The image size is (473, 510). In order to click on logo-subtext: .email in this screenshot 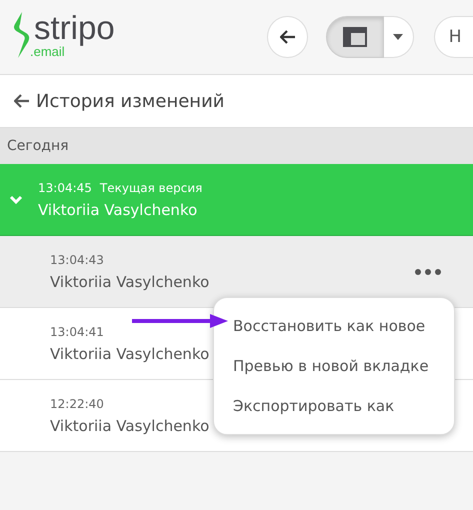, I will do `click(47, 52)`.